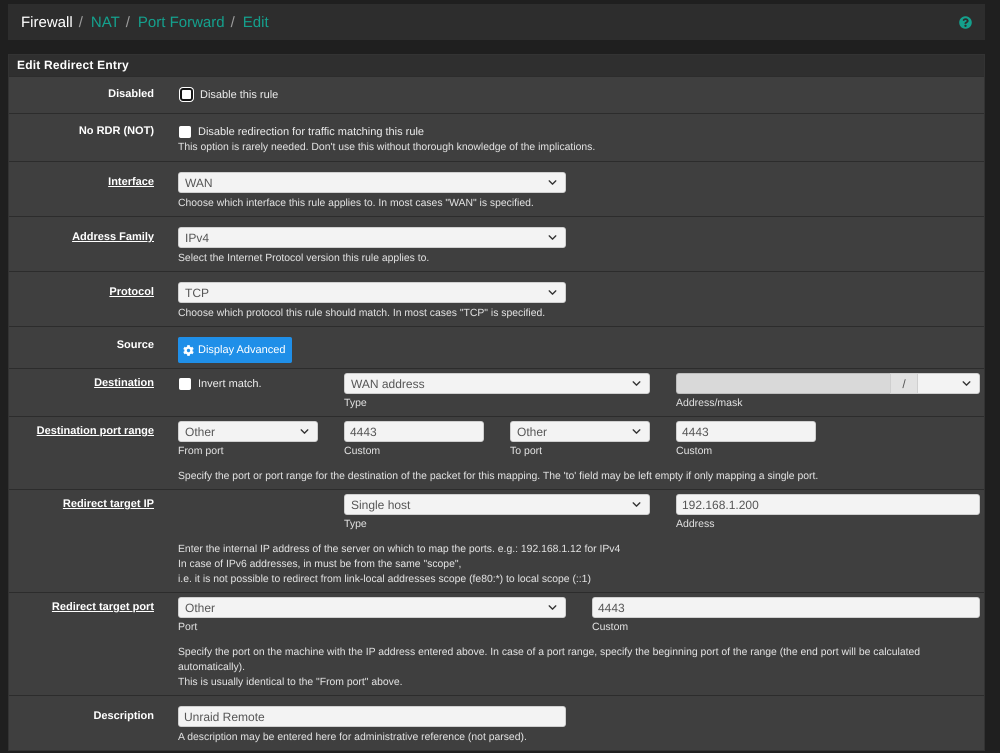 This screenshot has height=753, width=1000. What do you see at coordinates (372, 182) in the screenshot?
I see `dropdown: WAN` at bounding box center [372, 182].